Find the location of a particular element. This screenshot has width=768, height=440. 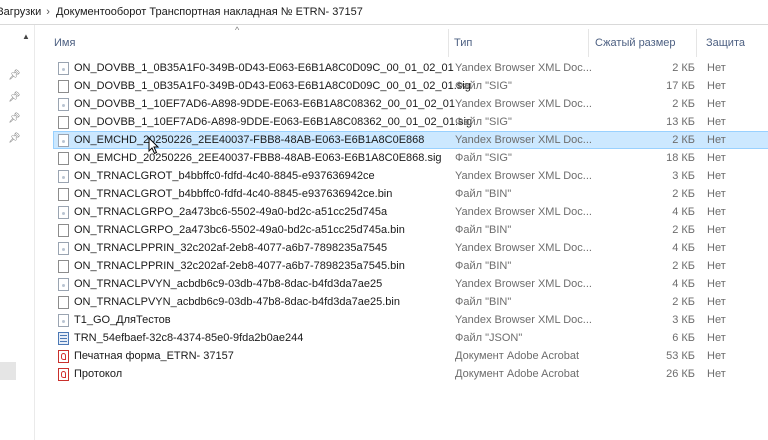

sort-ascending-icon: ^ is located at coordinates (237, 30).